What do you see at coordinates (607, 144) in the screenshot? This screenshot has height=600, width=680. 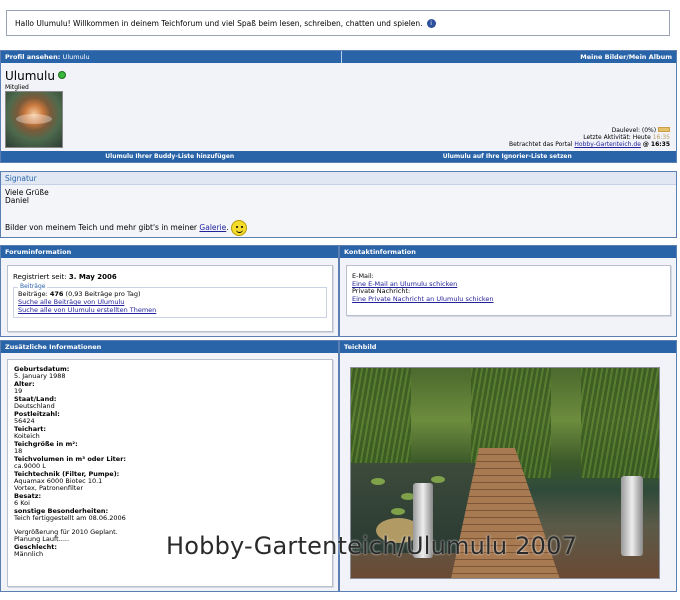 I see `portal-link: Hobby-Gartenteich.de` at bounding box center [607, 144].